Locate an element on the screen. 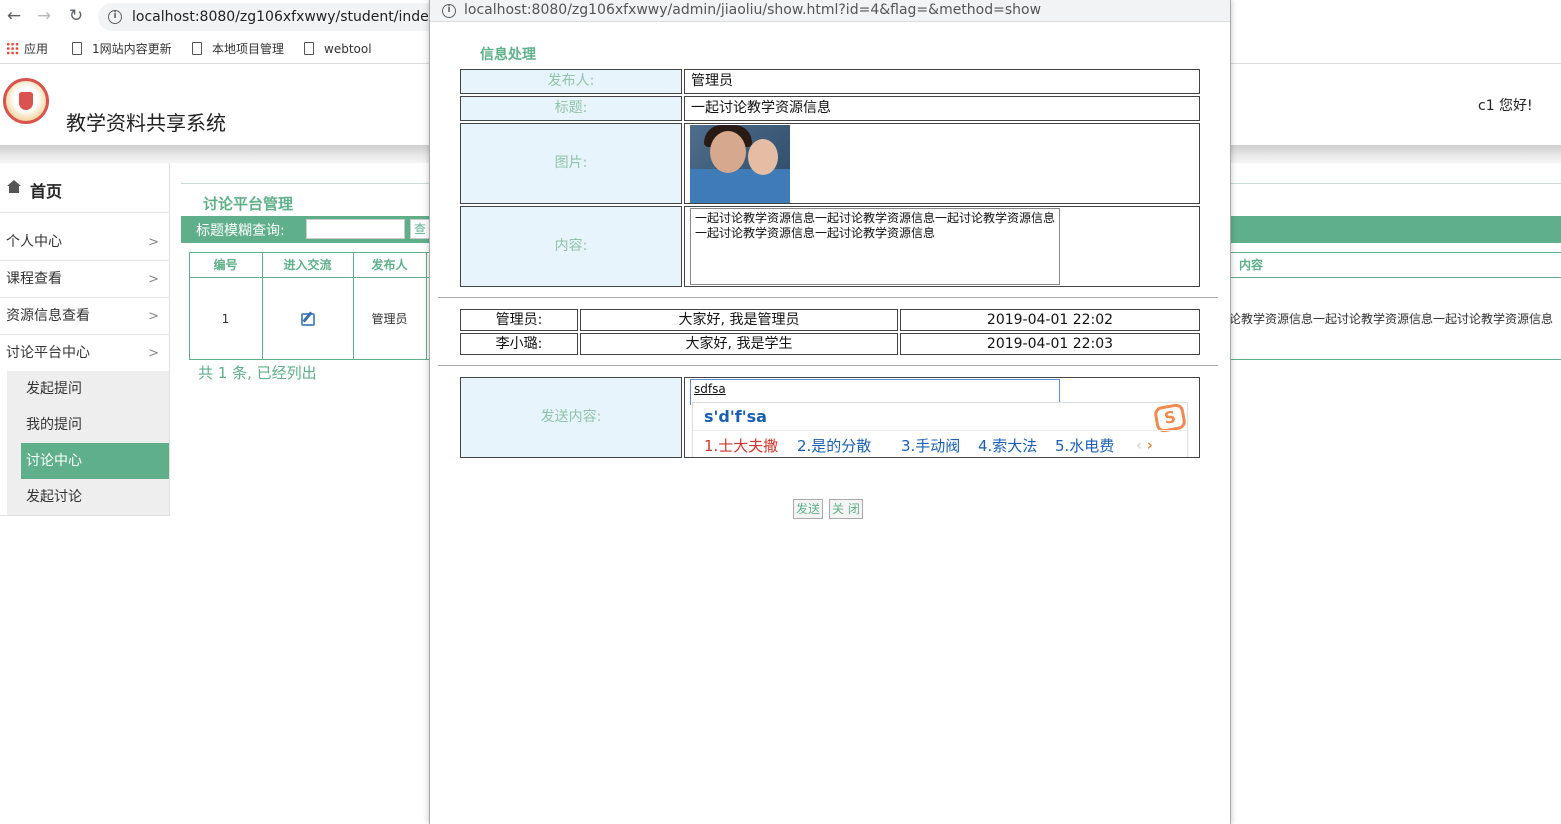 The height and width of the screenshot is (824, 1561). send-button: 发送 is located at coordinates (808, 509).